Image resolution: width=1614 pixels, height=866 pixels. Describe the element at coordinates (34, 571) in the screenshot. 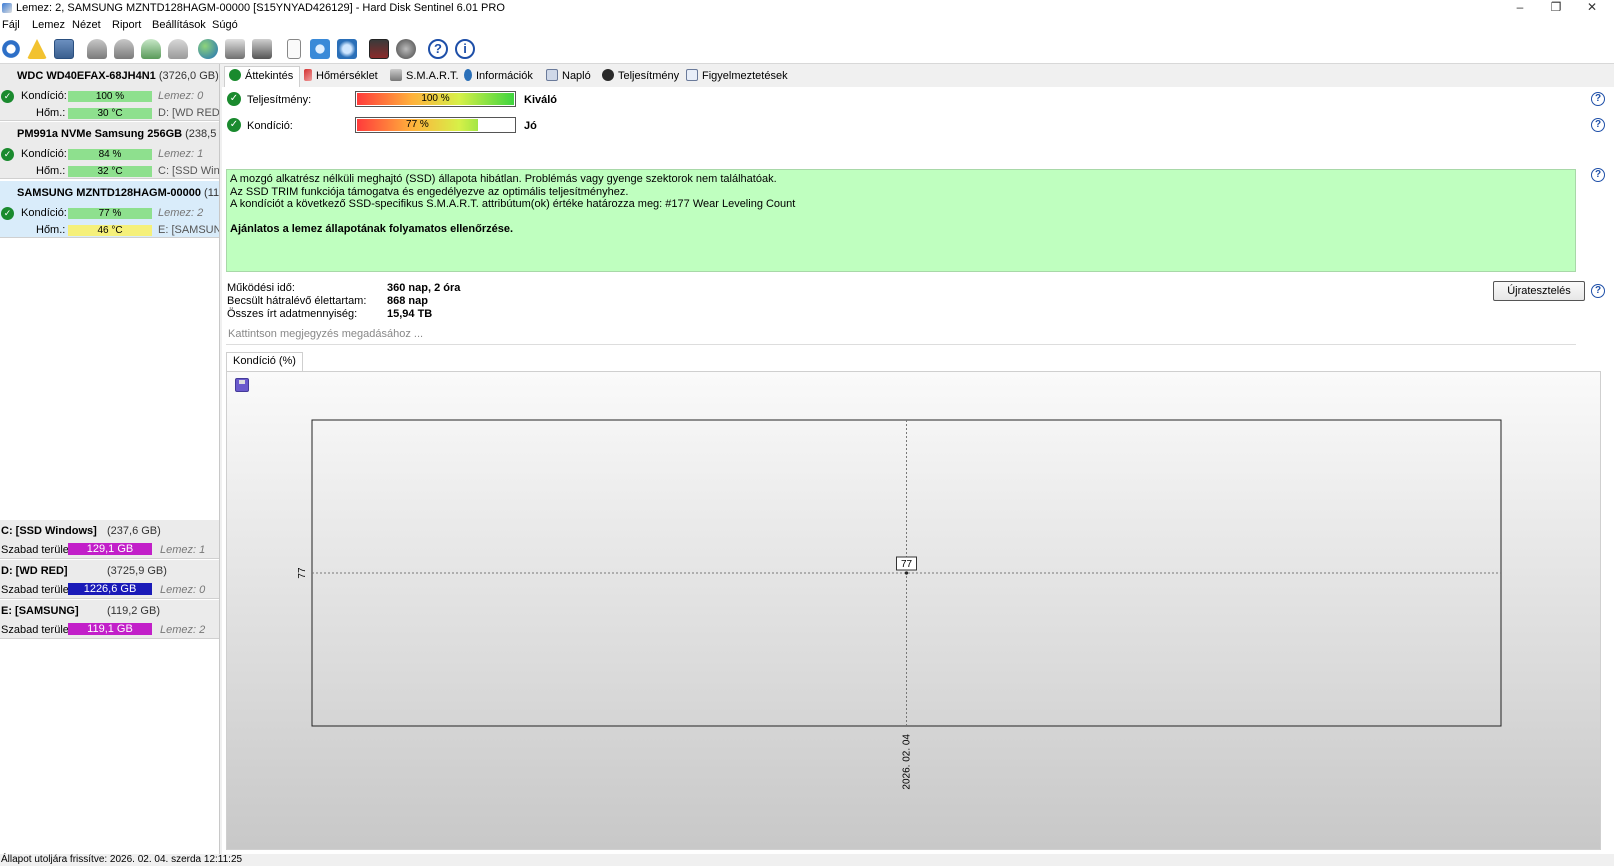

I see `volume-name: D: [WD RED]` at that location.